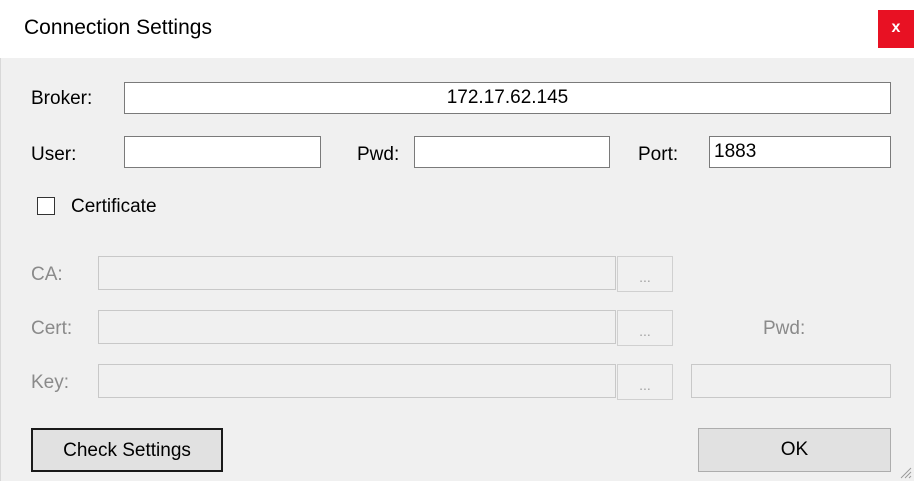 The image size is (914, 481). Describe the element at coordinates (791, 381) in the screenshot. I see `key-pwd-input` at that location.